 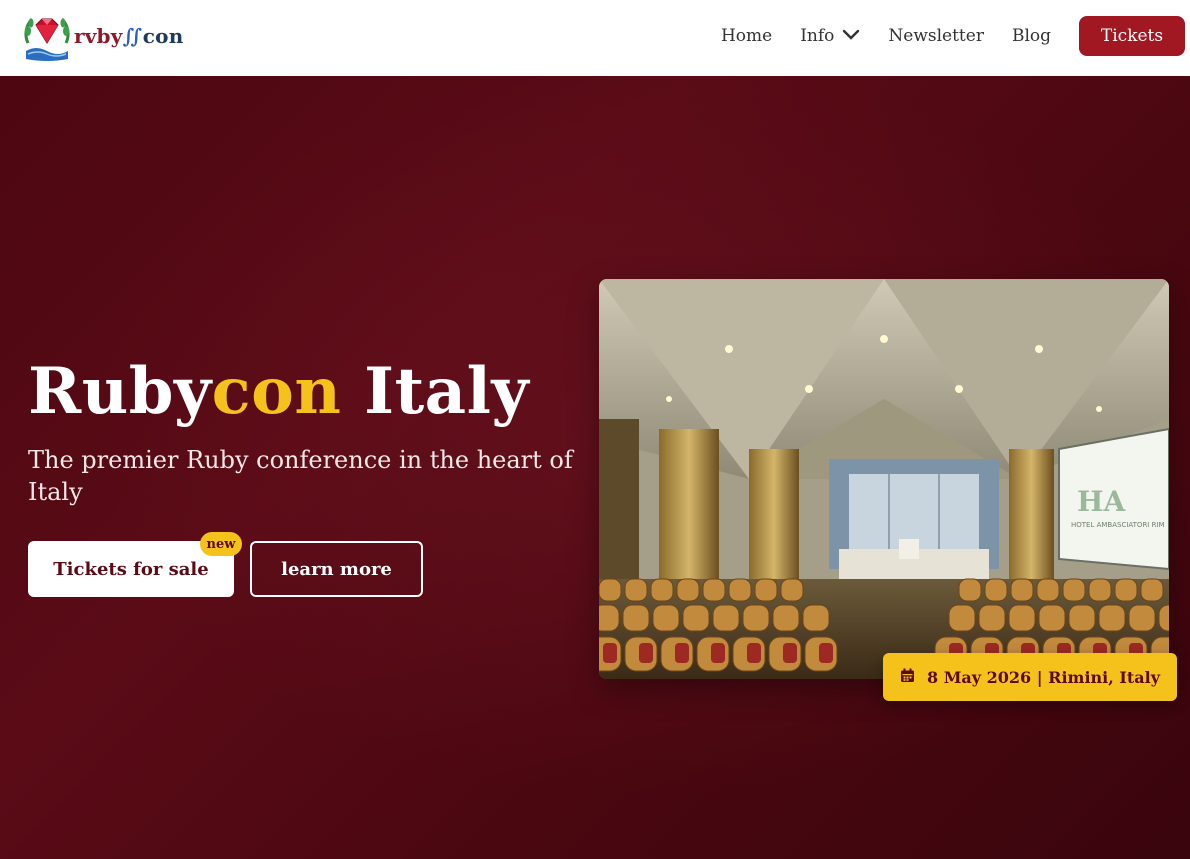 What do you see at coordinates (1101, 501) in the screenshot?
I see `svg-text: HA` at bounding box center [1101, 501].